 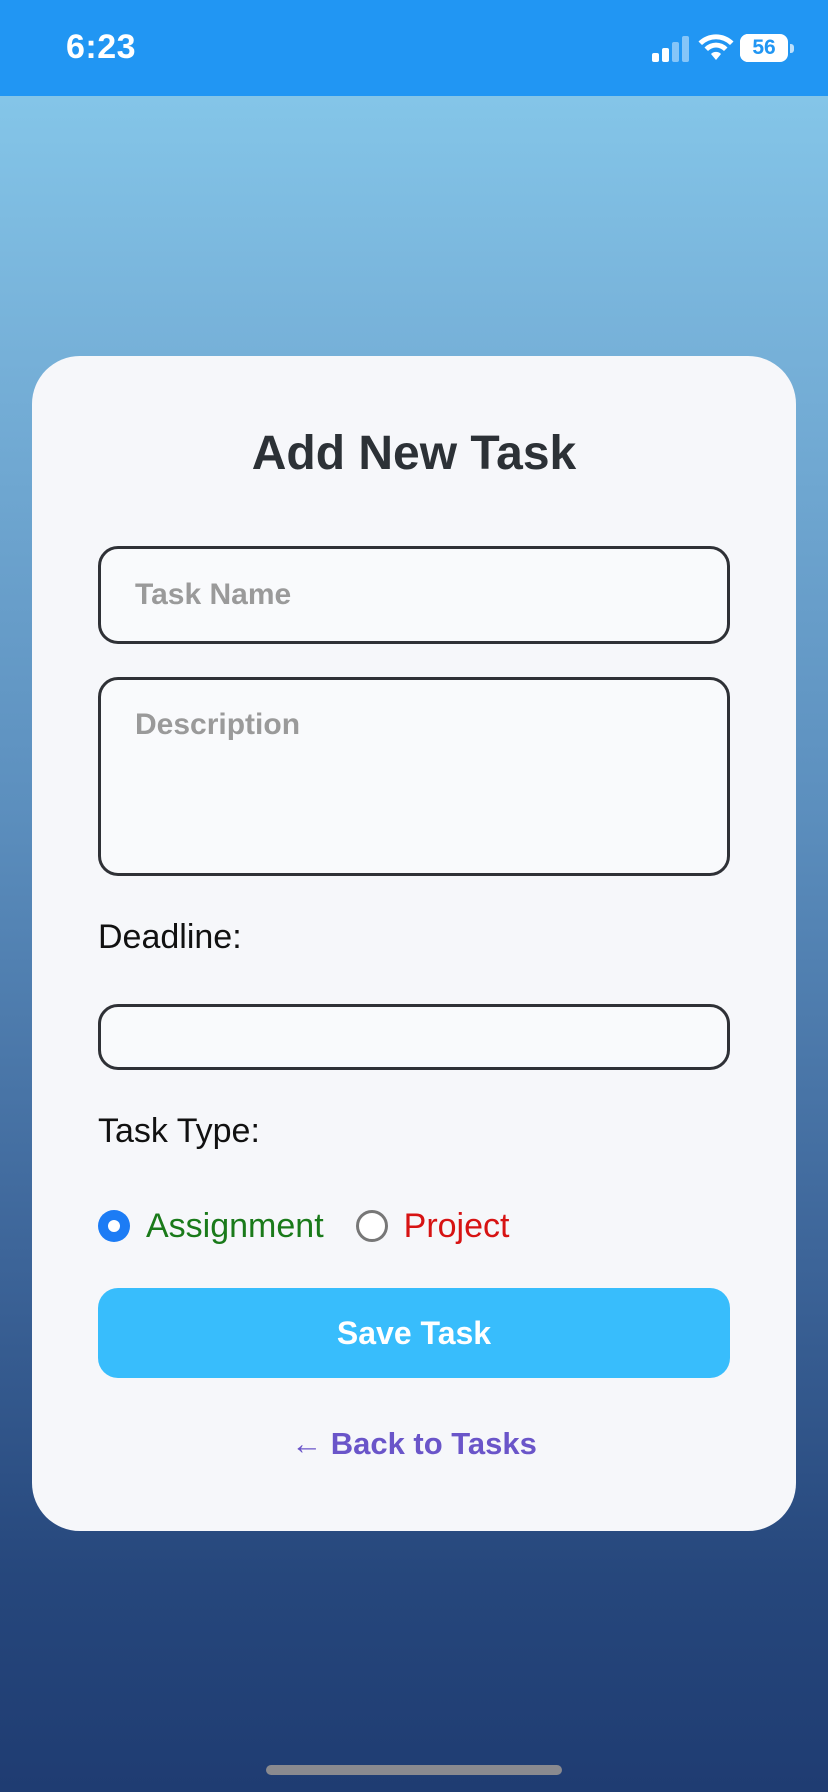 What do you see at coordinates (414, 1333) in the screenshot?
I see `save-task-button: Save Task` at bounding box center [414, 1333].